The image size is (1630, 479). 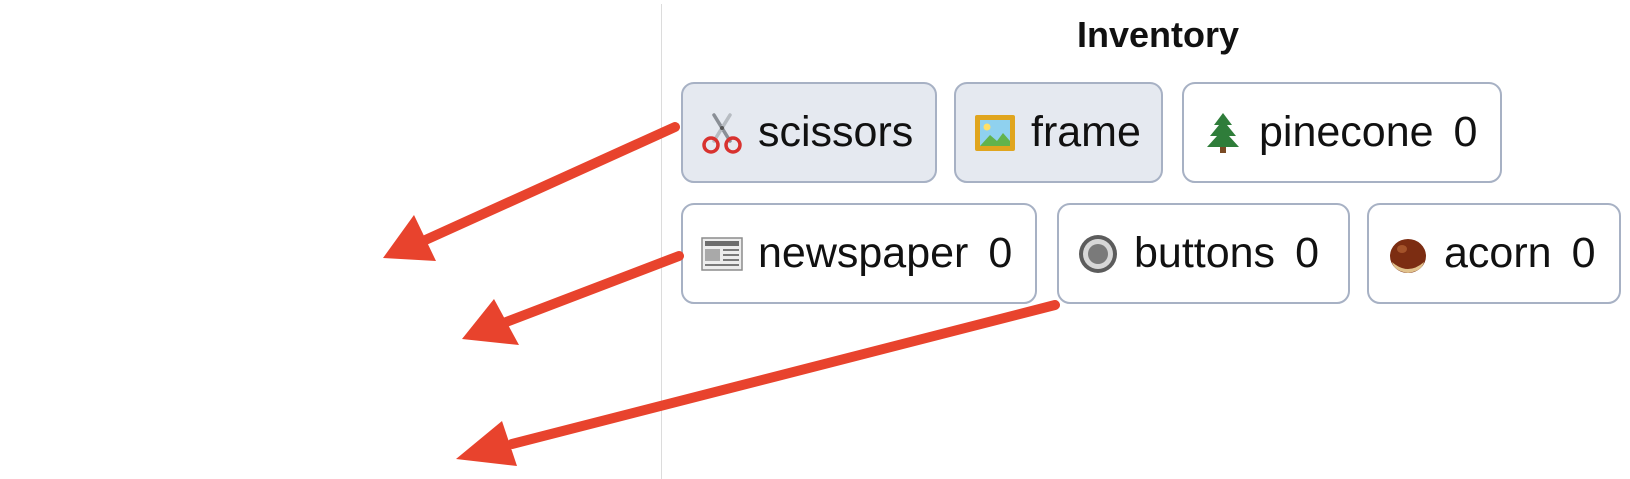 I want to click on chestnut-icon, so click(x=1408, y=254).